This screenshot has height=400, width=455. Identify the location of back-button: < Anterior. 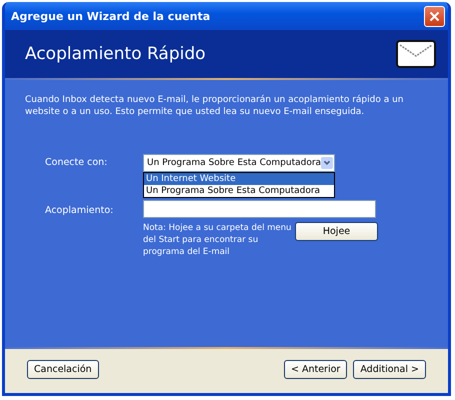
(316, 369).